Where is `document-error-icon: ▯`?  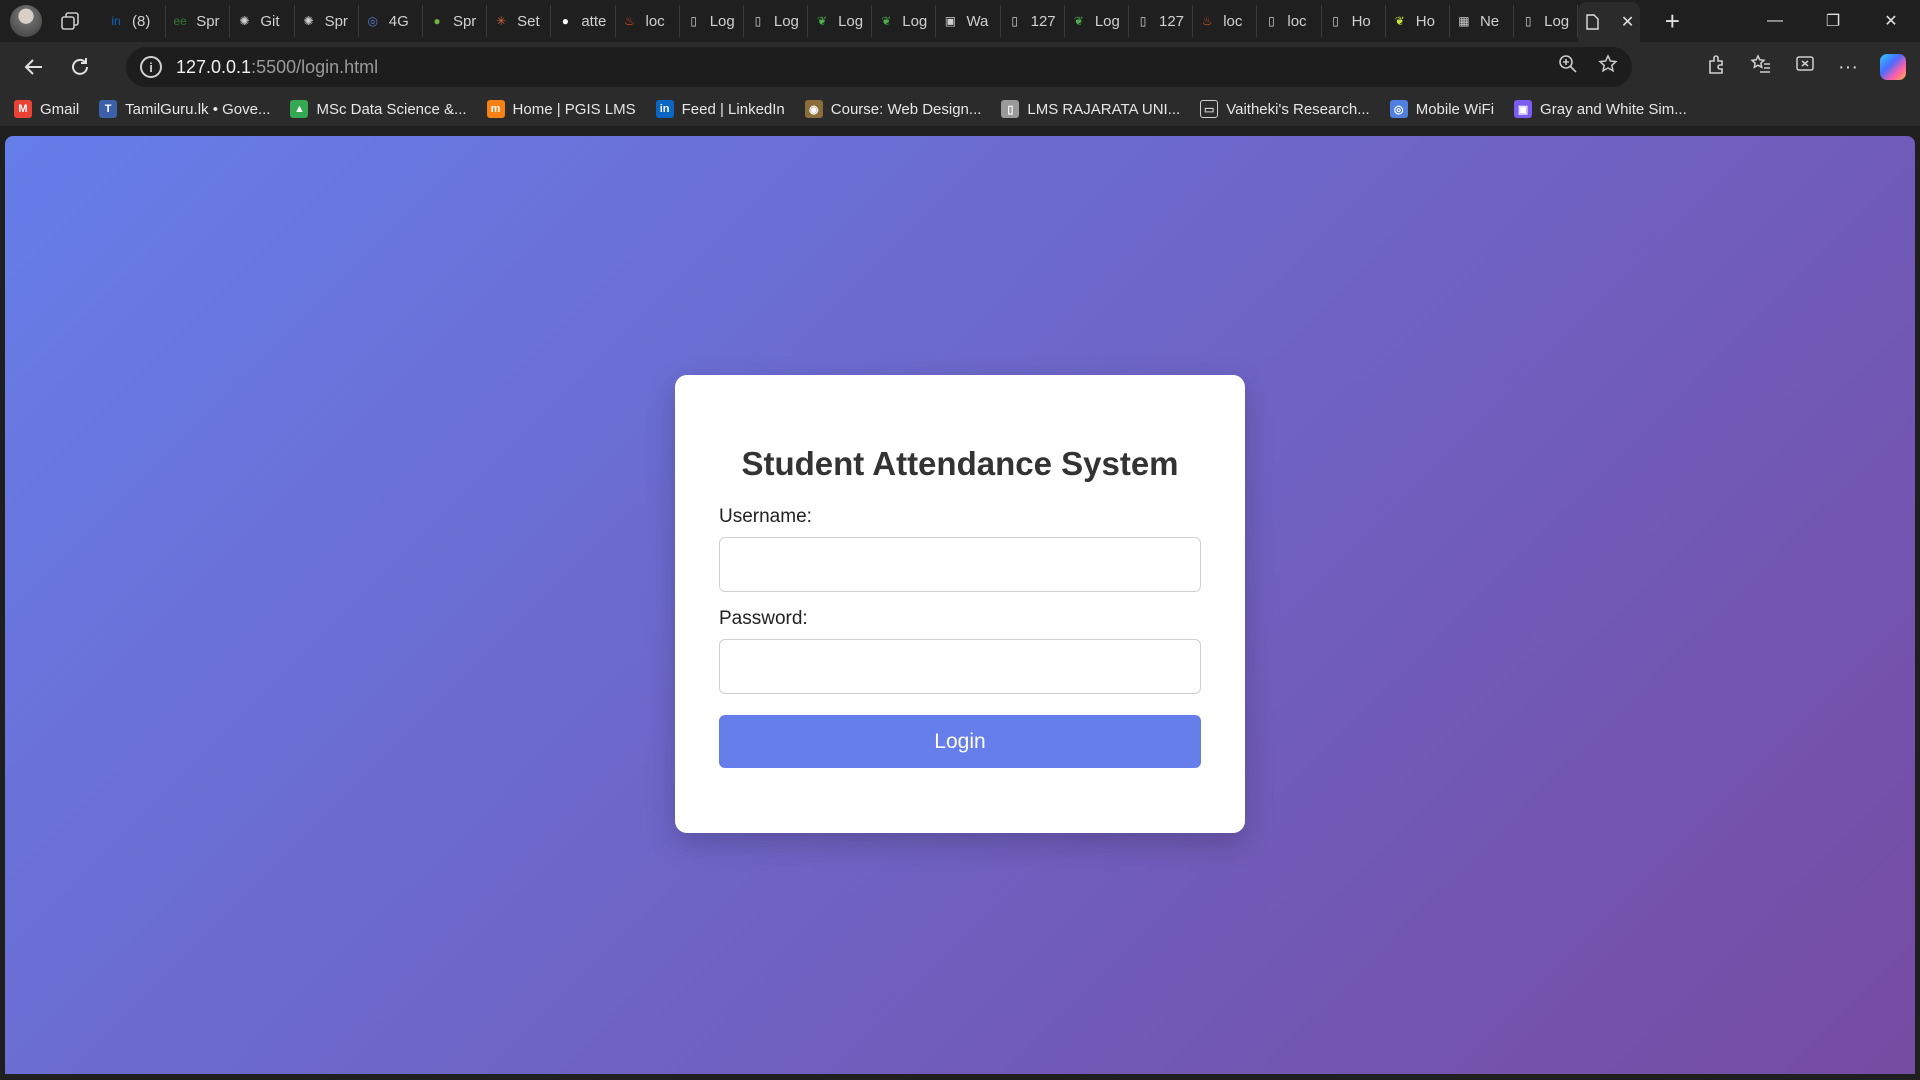
document-error-icon: ▯ is located at coordinates (1014, 21).